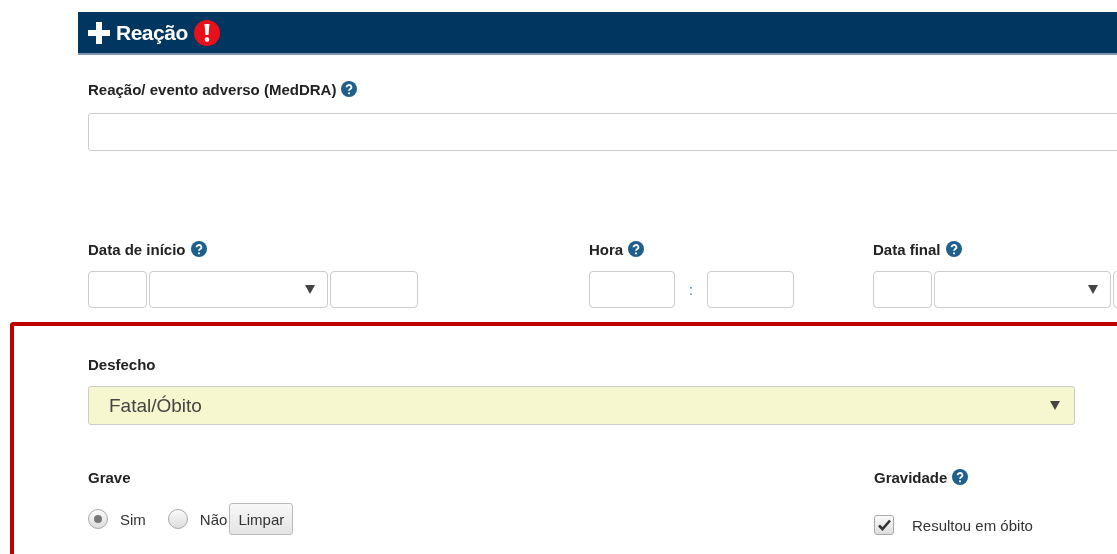  Describe the element at coordinates (884, 525) in the screenshot. I see `checkbox` at that location.